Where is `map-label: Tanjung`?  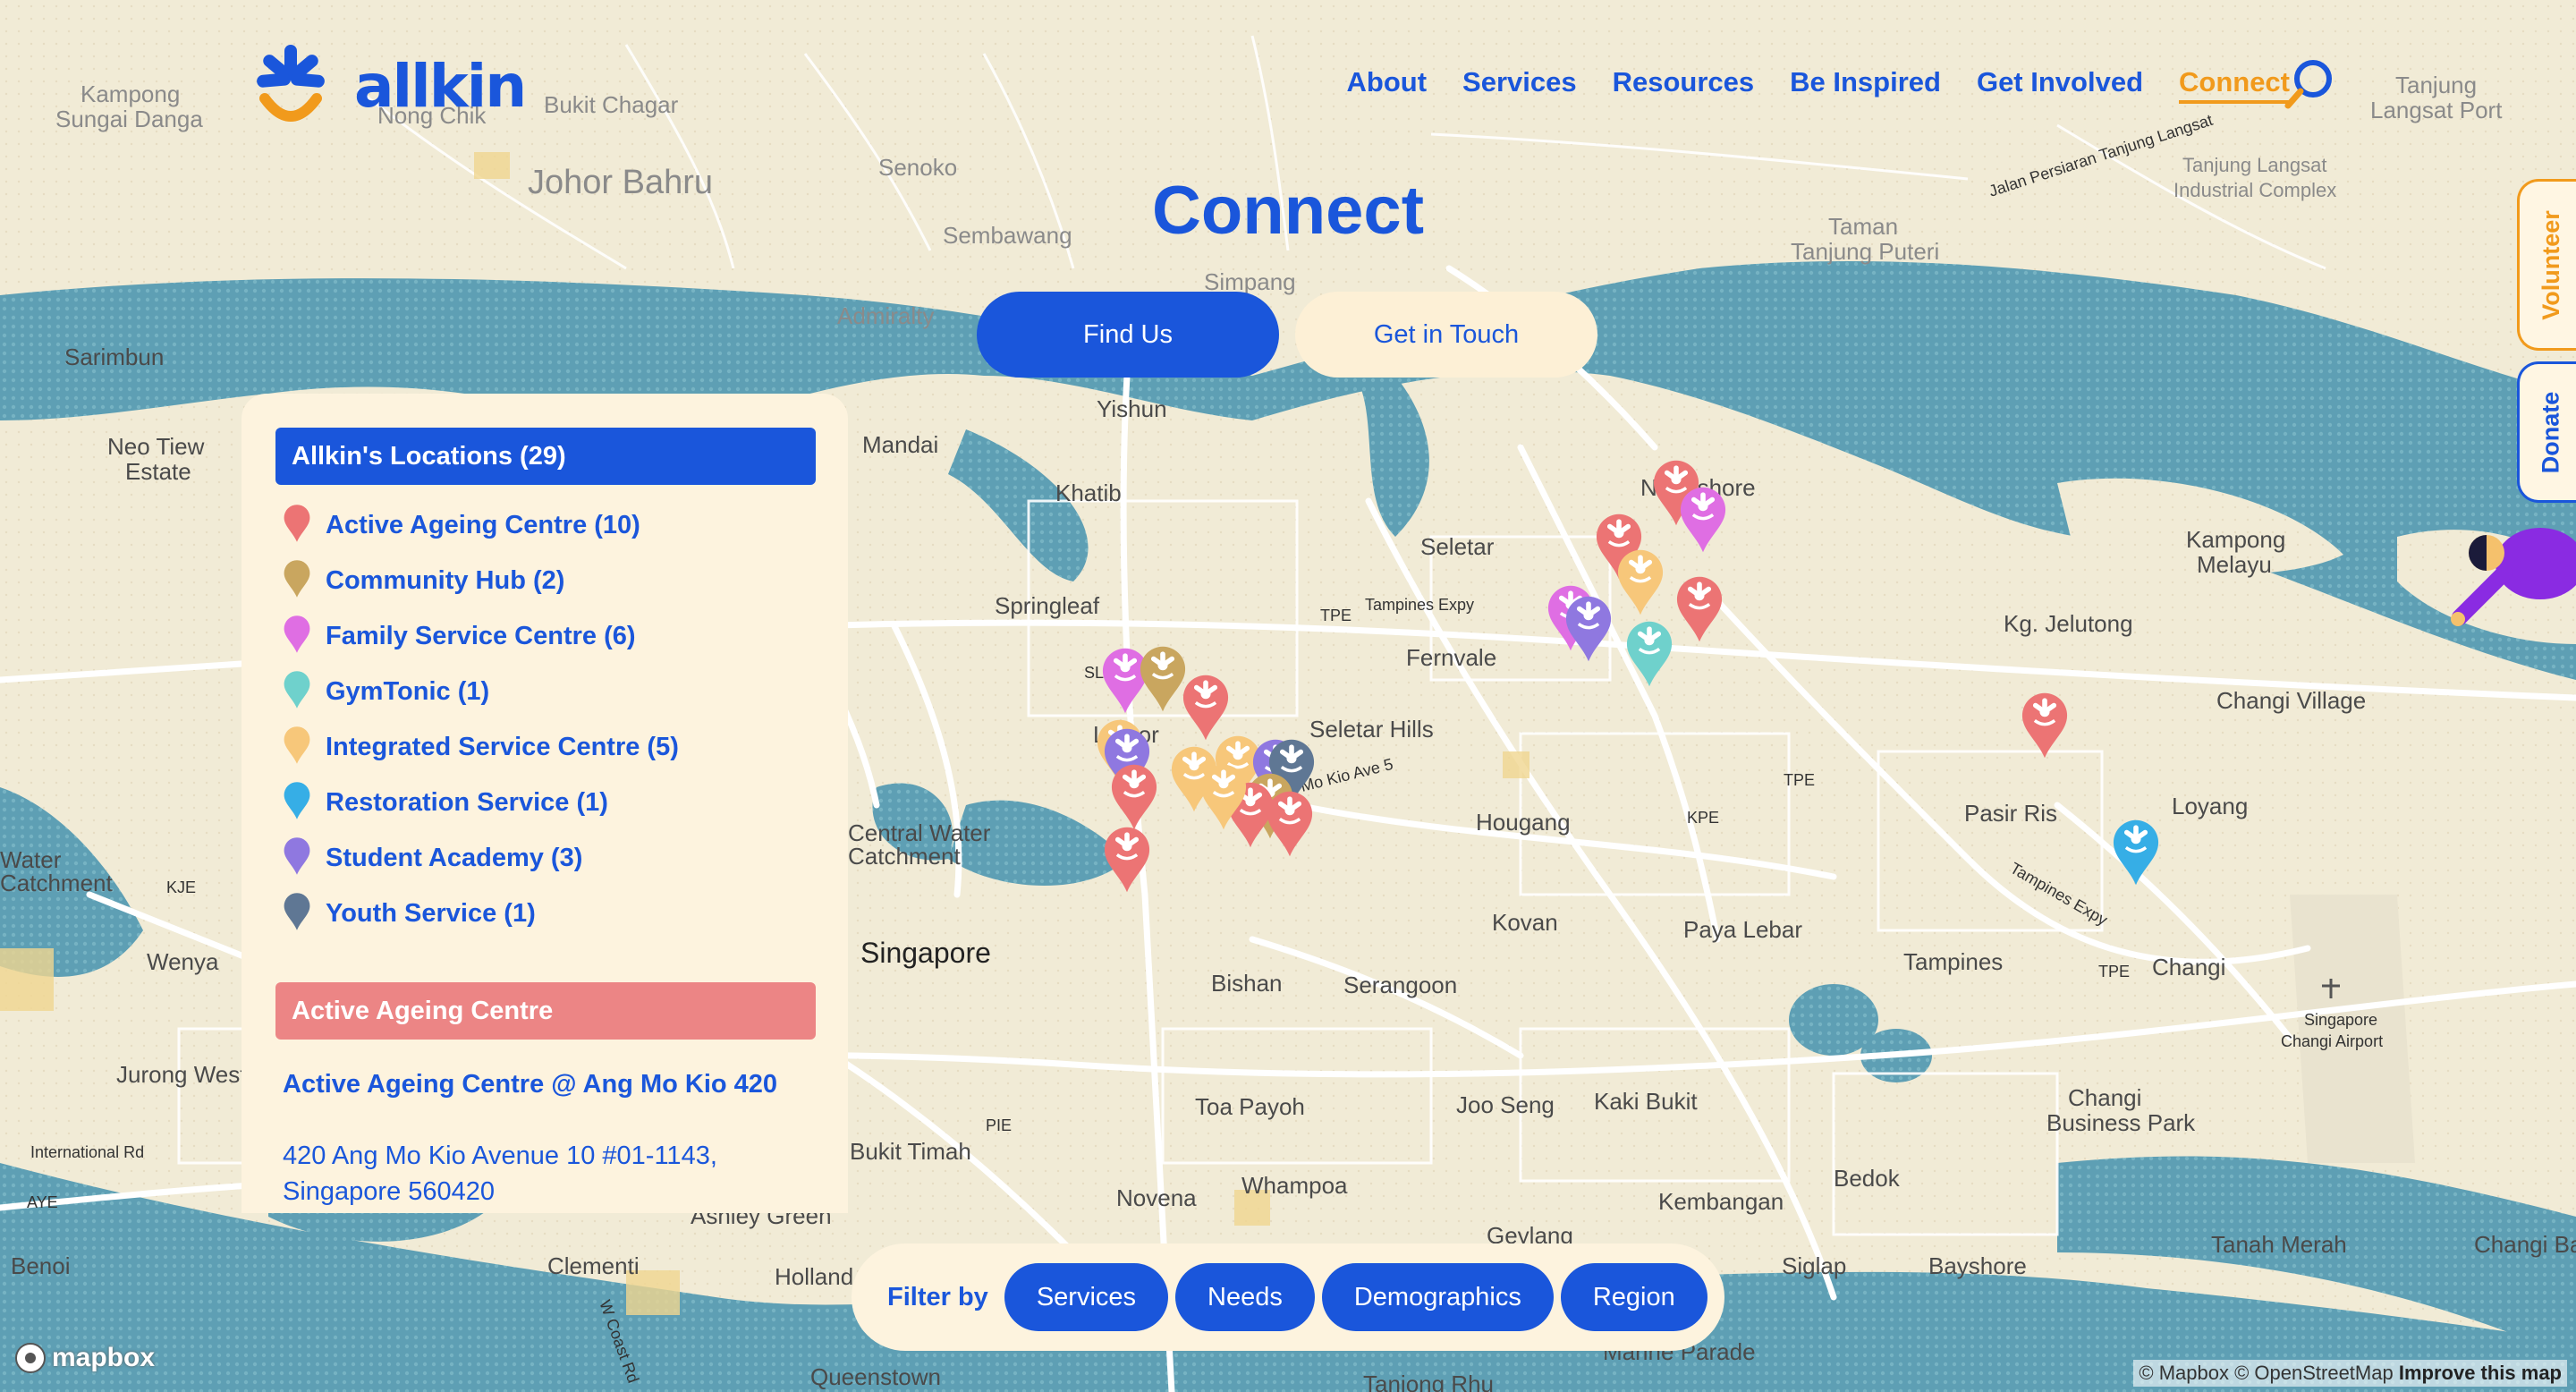 map-label: Tanjung is located at coordinates (2436, 85).